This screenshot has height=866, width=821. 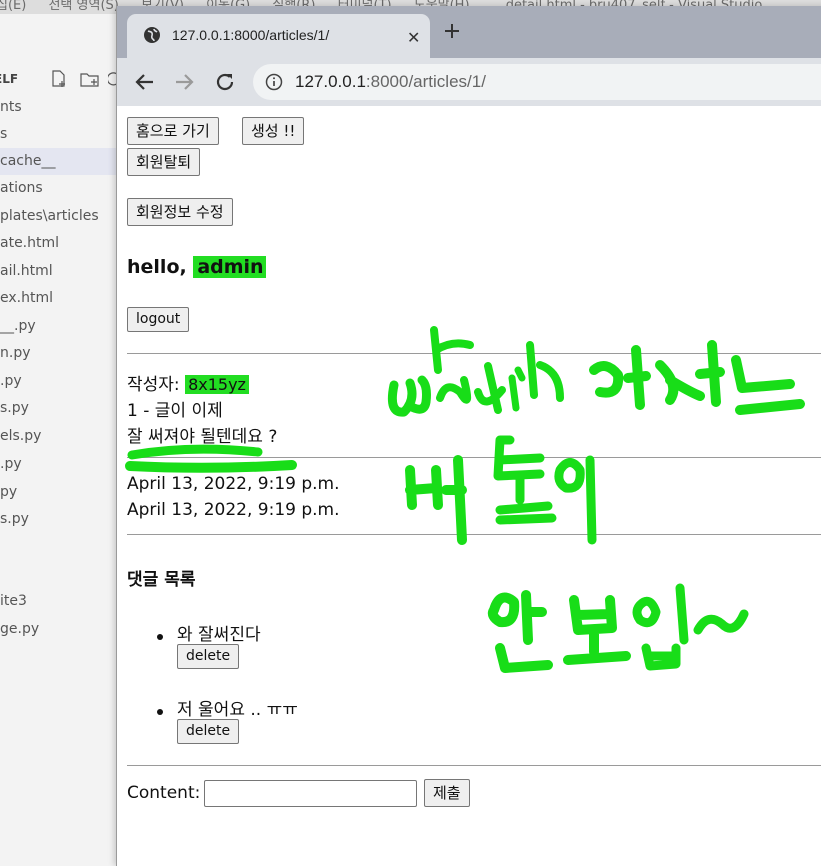 I want to click on new-folder-icon, so click(x=90, y=79).